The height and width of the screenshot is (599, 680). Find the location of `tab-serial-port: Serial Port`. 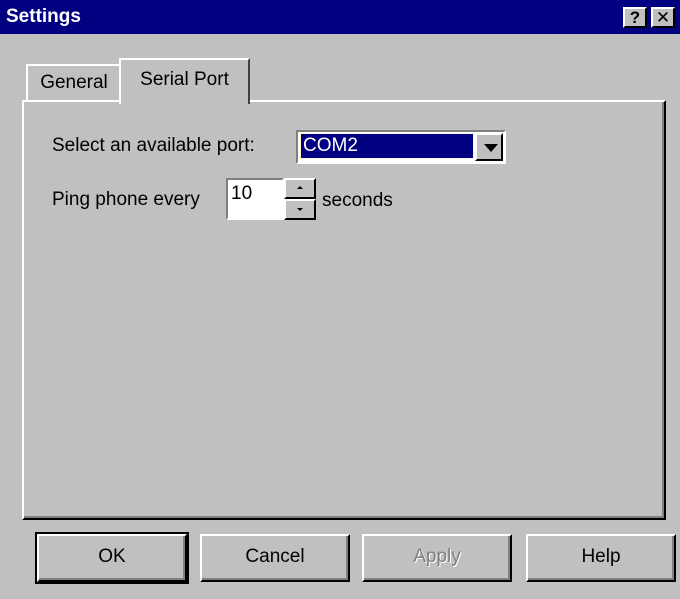

tab-serial-port: Serial Port is located at coordinates (184, 81).